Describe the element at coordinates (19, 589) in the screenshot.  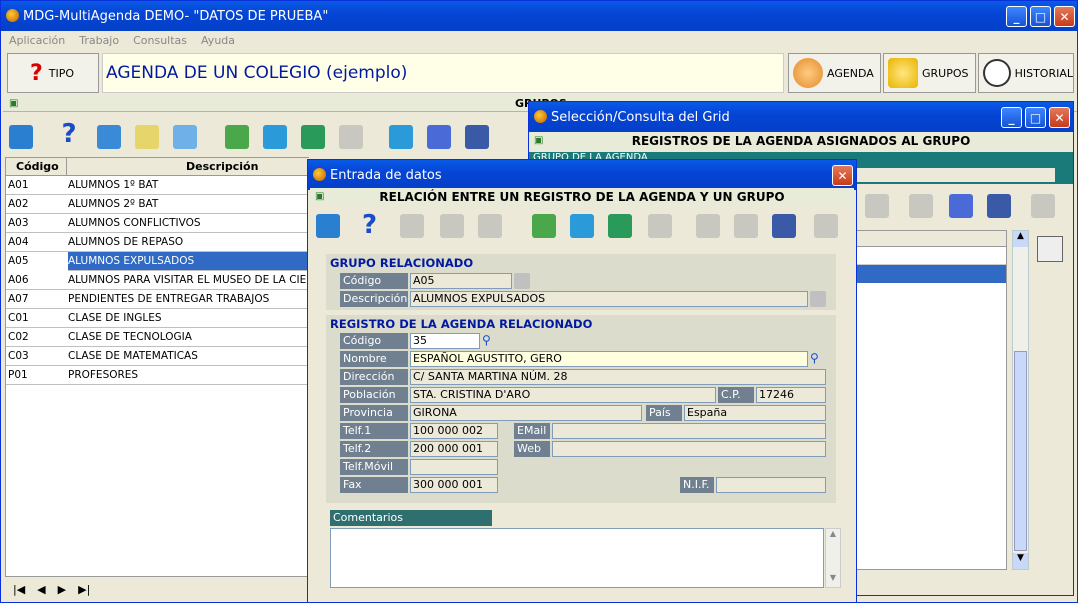
I see `nav-first-button: |◀` at that location.